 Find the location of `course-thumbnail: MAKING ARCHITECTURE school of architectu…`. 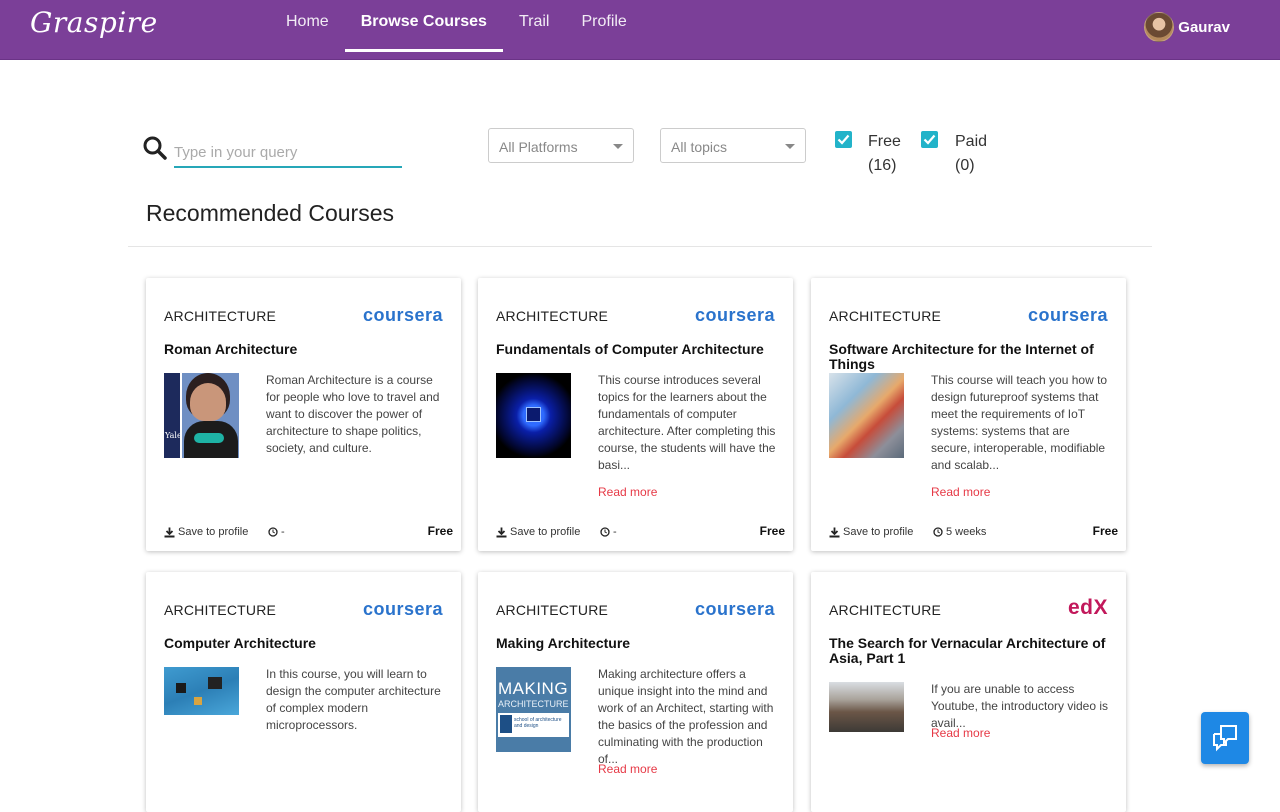

course-thumbnail: MAKING ARCHITECTURE school of architectu… is located at coordinates (533, 709).